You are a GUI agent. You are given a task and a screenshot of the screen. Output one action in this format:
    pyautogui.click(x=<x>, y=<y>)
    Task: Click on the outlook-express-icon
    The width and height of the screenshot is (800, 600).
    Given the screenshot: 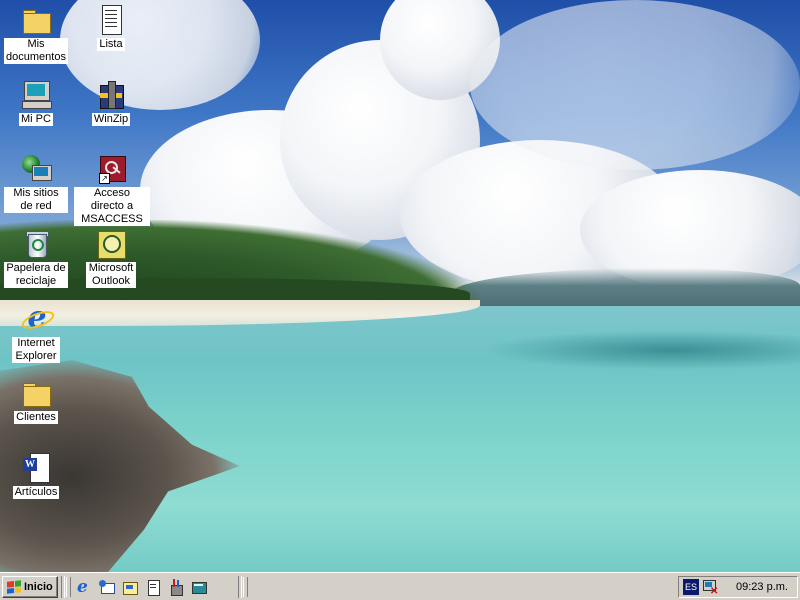 What is the action you would take?
    pyautogui.click(x=107, y=587)
    